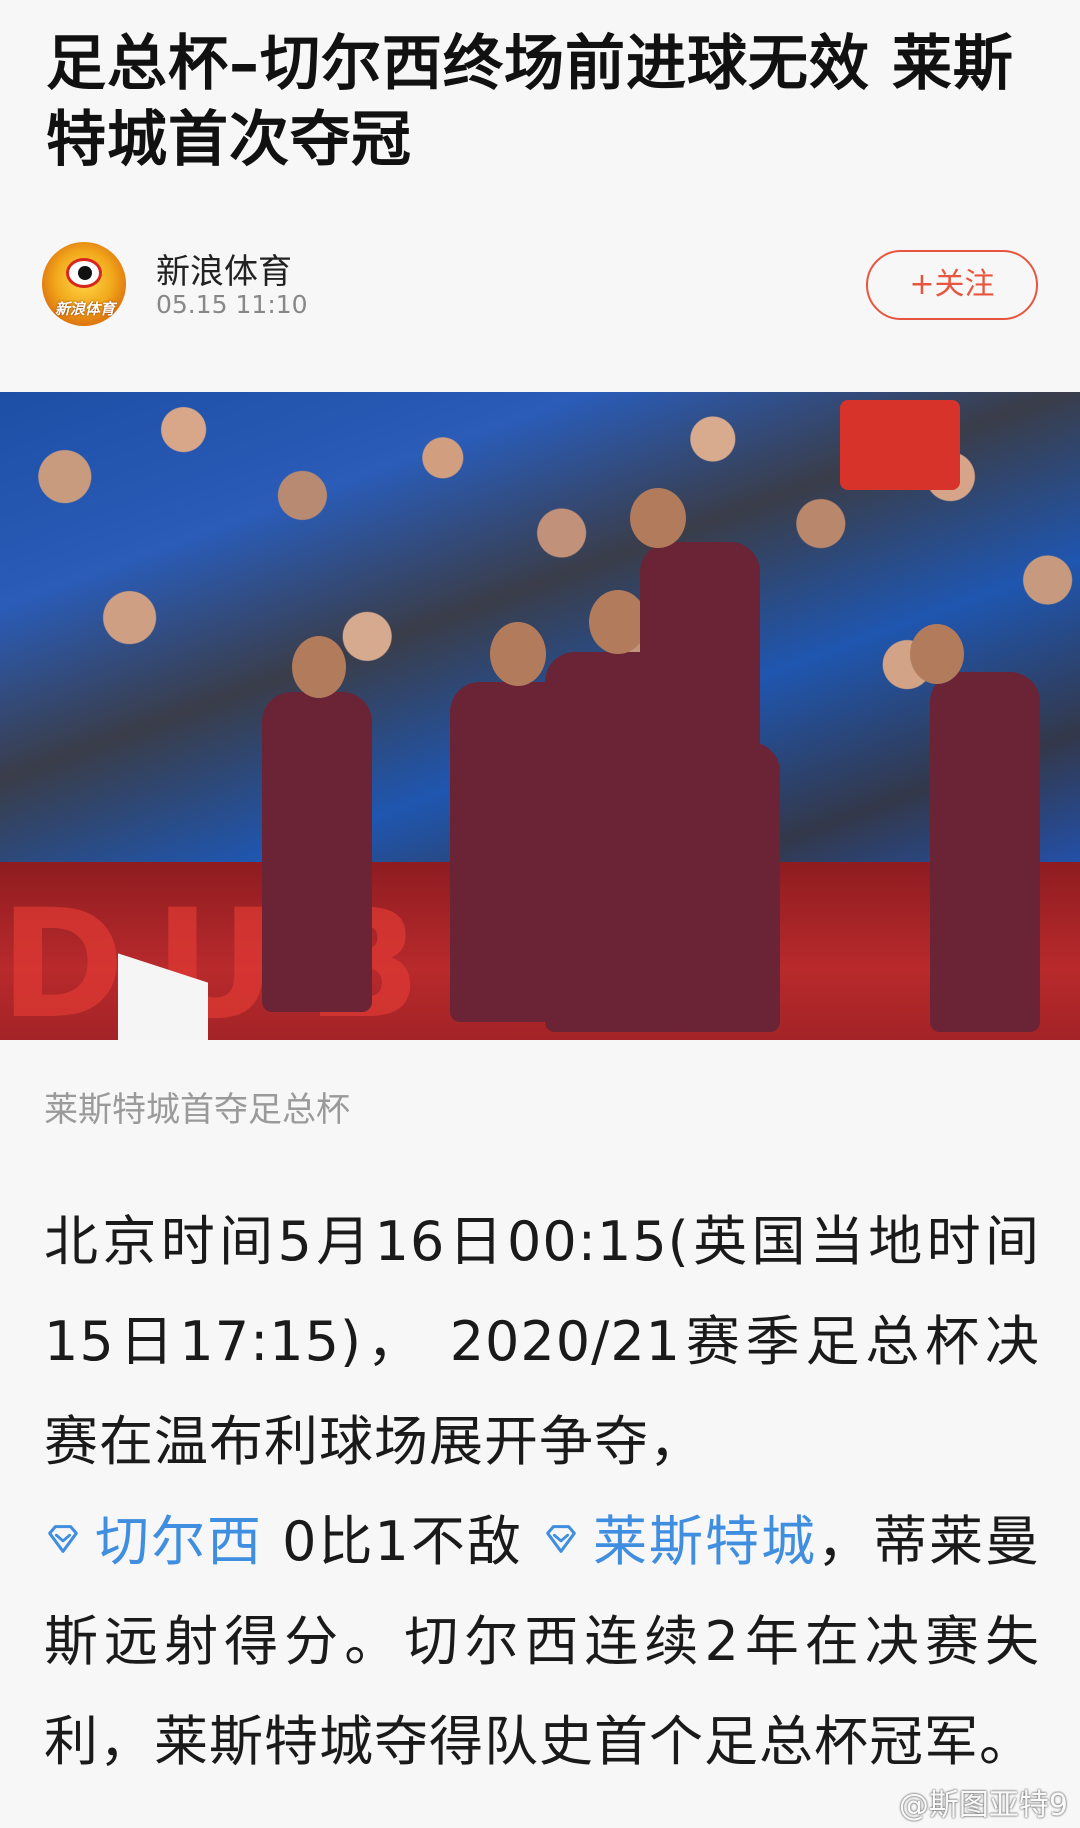 This screenshot has height=1828, width=1080. I want to click on team-tag-chelsea: 切尔西, so click(153, 1541).